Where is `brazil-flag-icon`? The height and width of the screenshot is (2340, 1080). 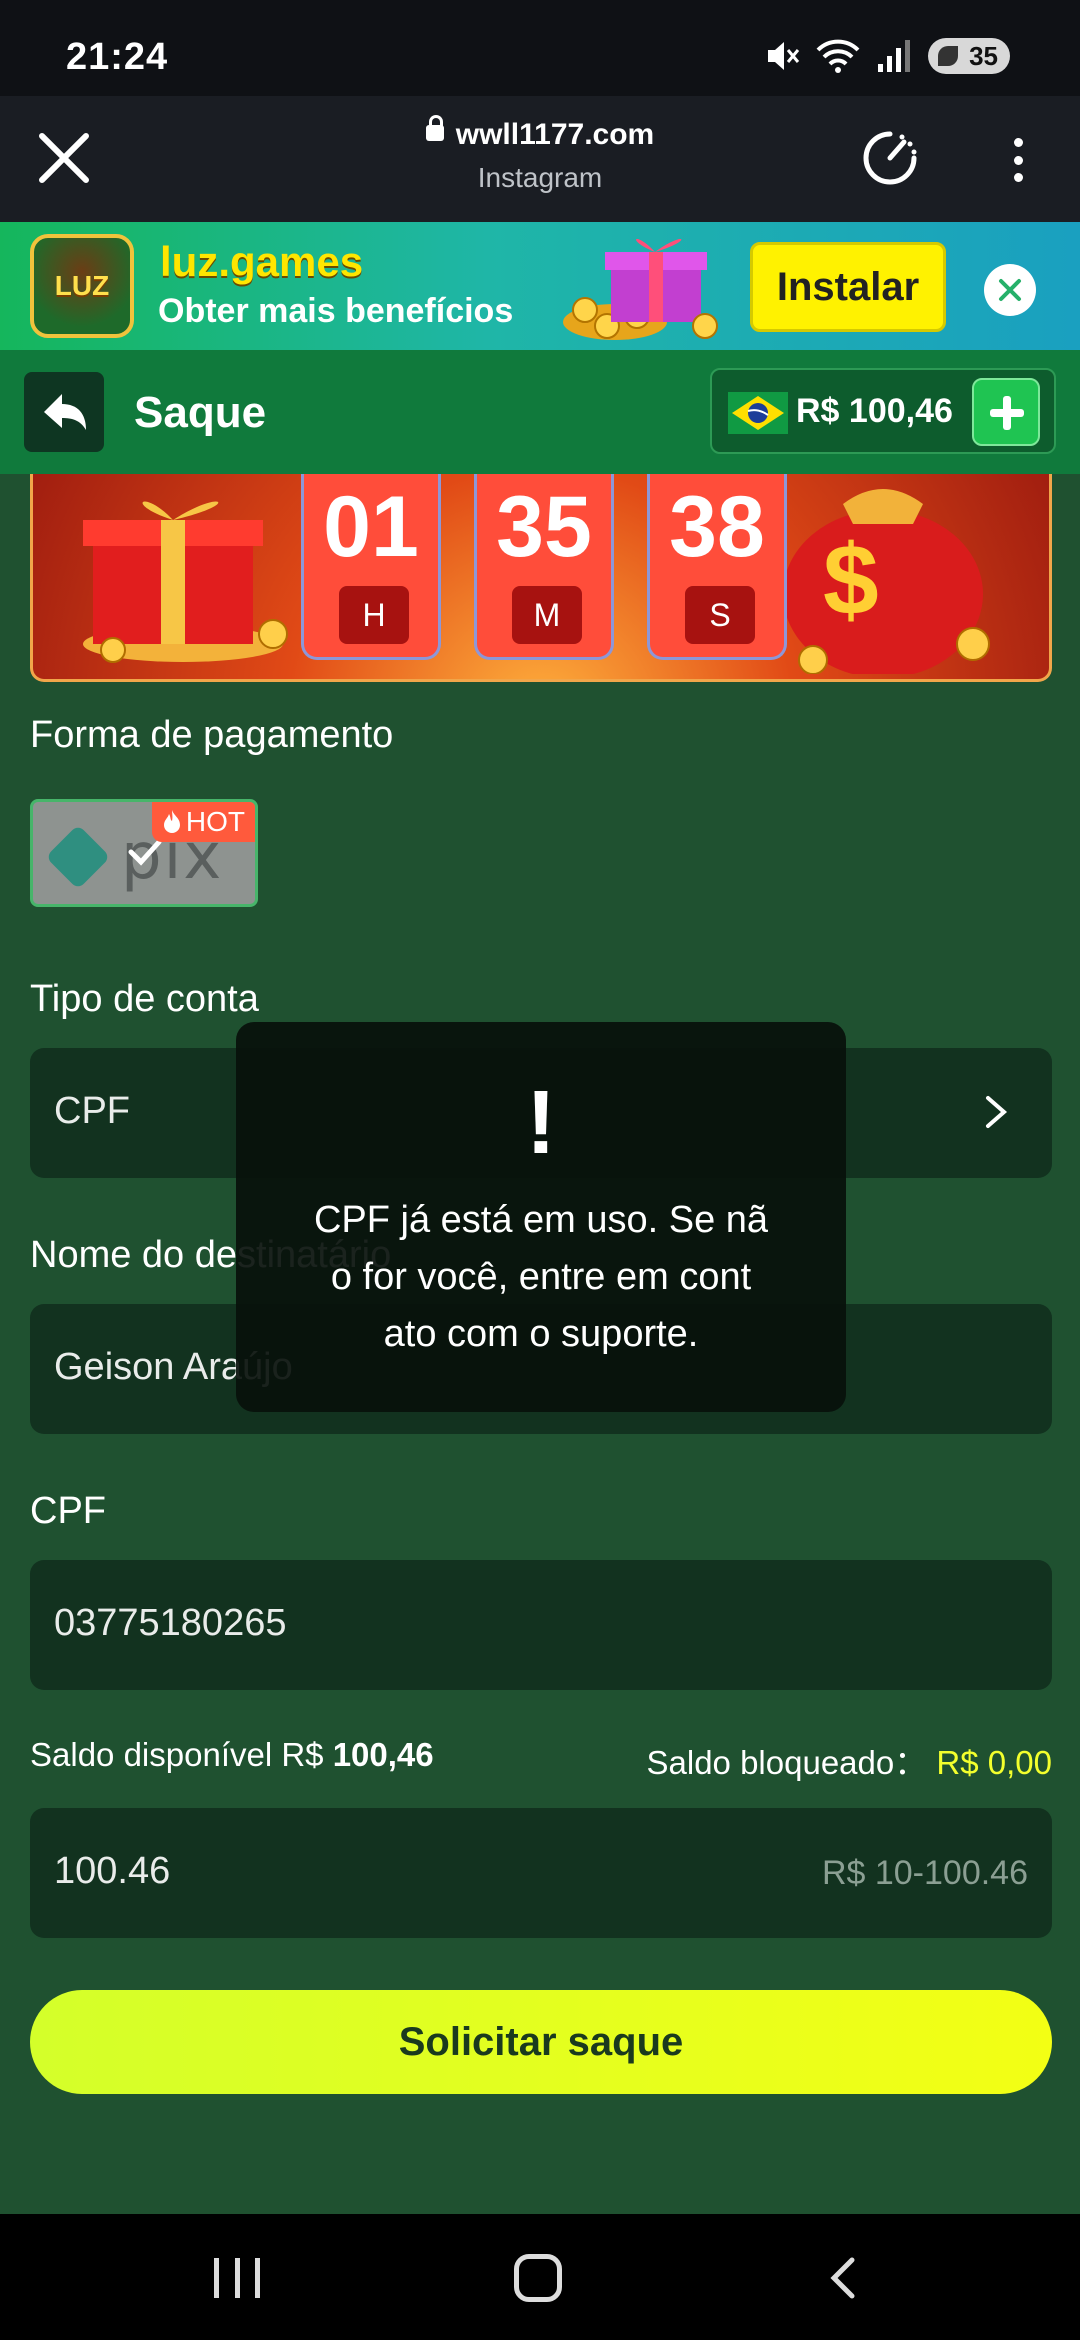 brazil-flag-icon is located at coordinates (758, 413).